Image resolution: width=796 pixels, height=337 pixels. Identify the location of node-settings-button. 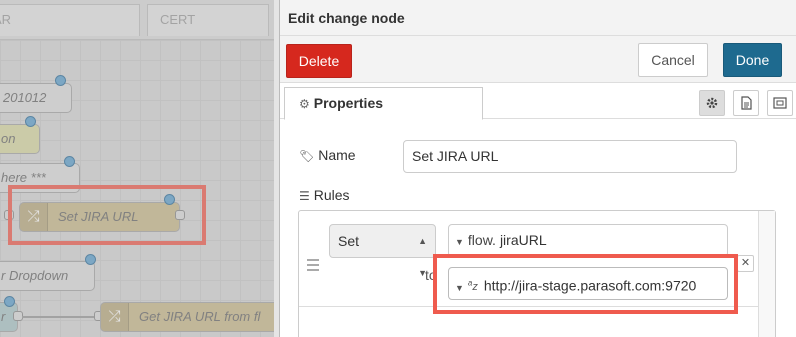
(712, 103).